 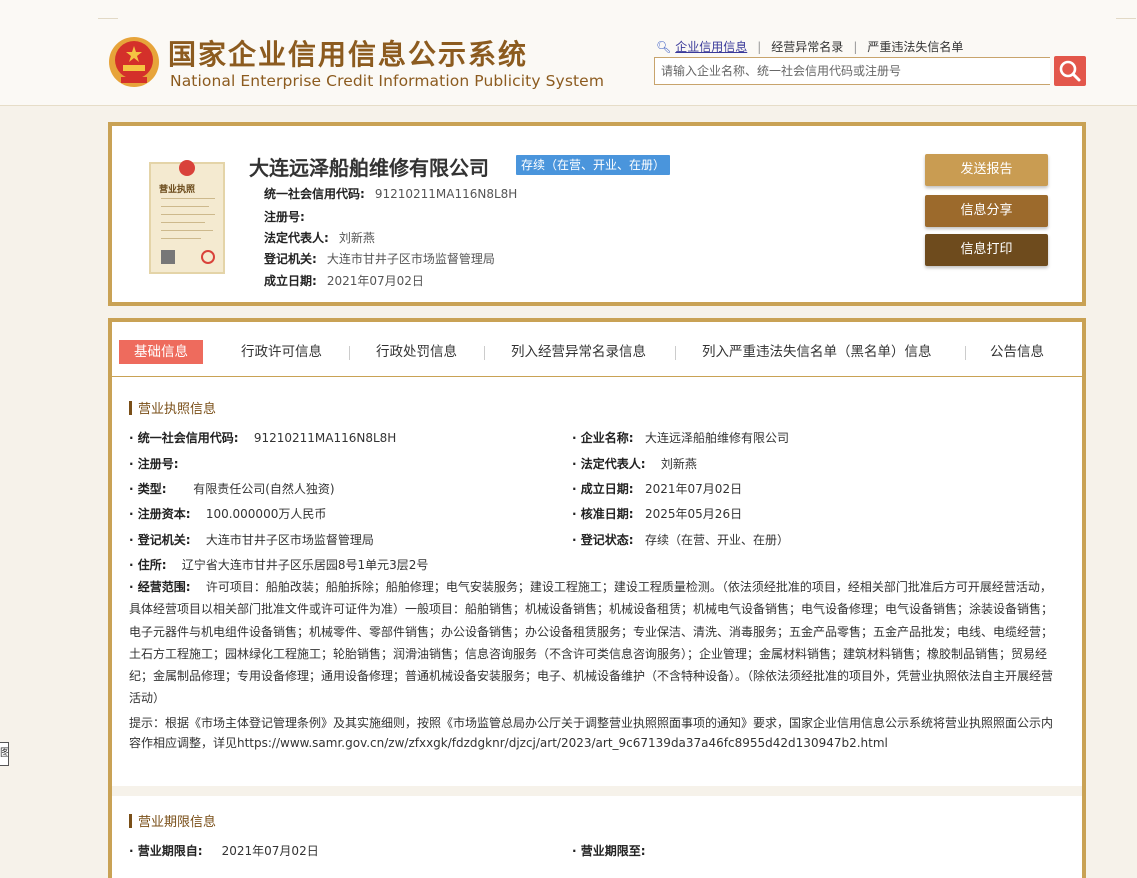 What do you see at coordinates (348, 54) in the screenshot?
I see `site-title-cn: 国家企业信用信息公示系统` at bounding box center [348, 54].